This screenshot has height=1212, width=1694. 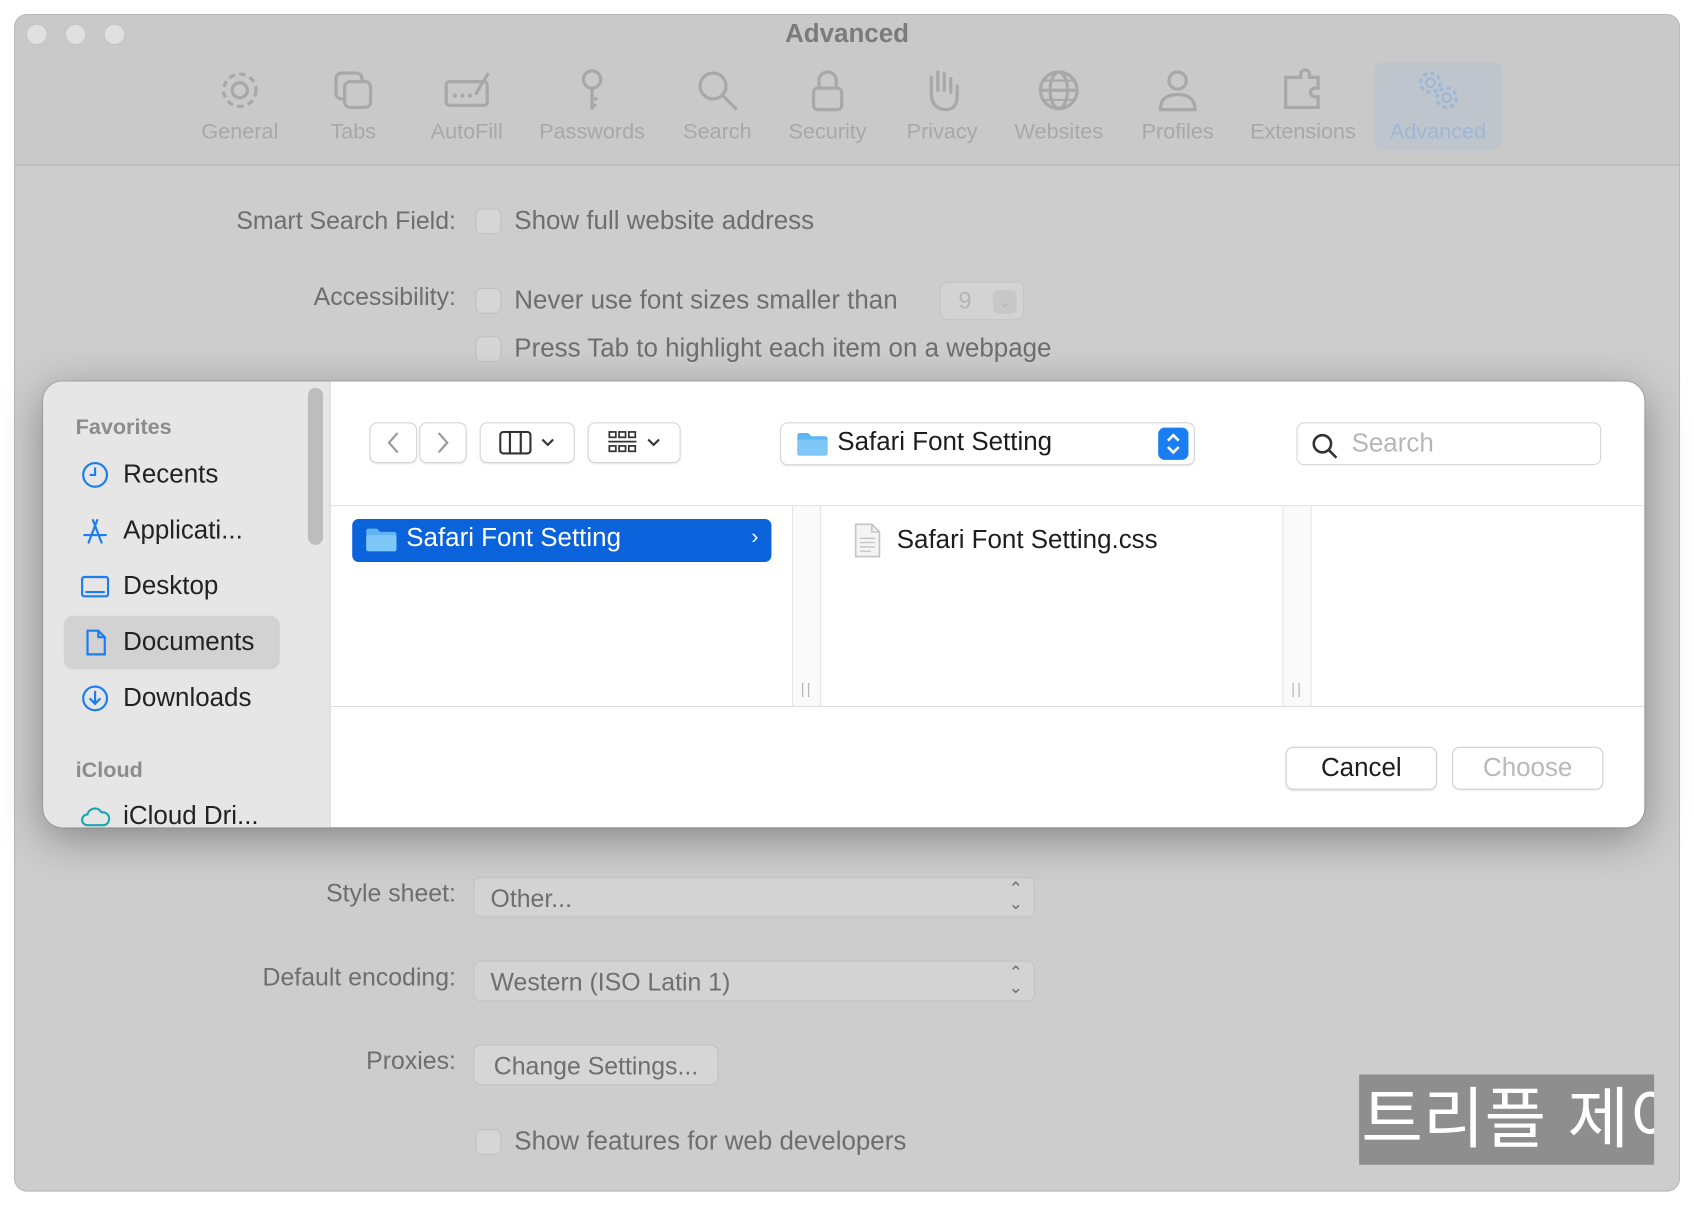 I want to click on tab-tabs: Tabs, so click(x=353, y=106).